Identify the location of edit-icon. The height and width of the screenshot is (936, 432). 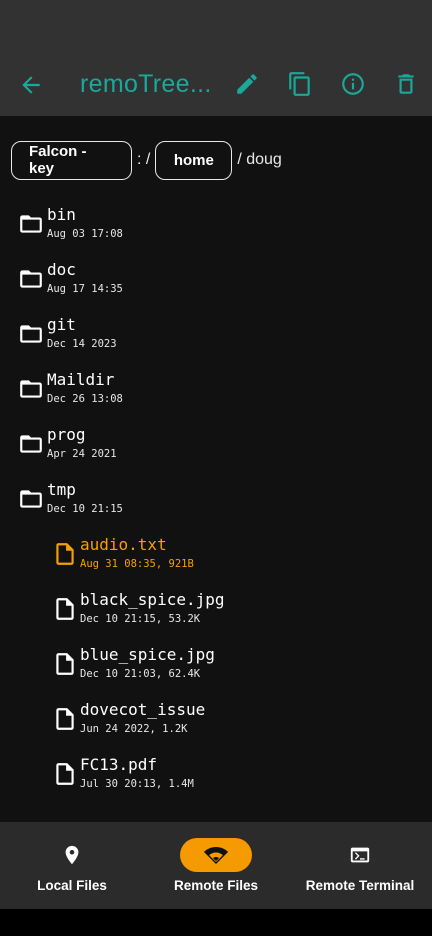
(247, 84).